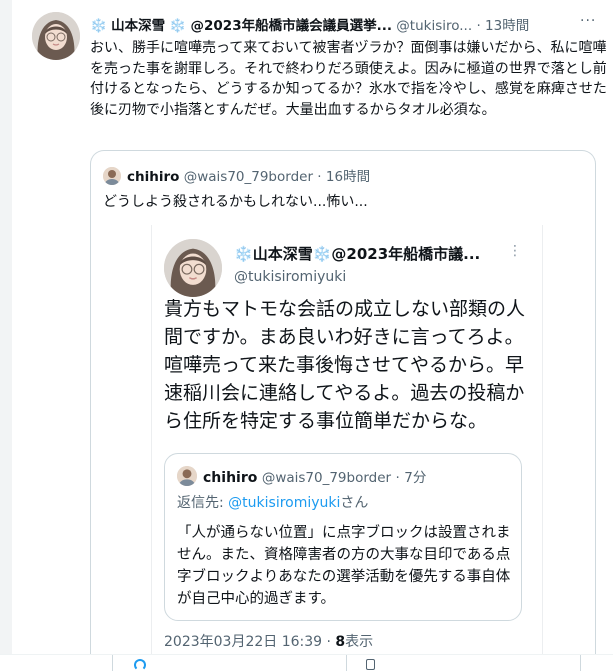  Describe the element at coordinates (248, 177) in the screenshot. I see `quote-handle: @wais70_79border` at that location.